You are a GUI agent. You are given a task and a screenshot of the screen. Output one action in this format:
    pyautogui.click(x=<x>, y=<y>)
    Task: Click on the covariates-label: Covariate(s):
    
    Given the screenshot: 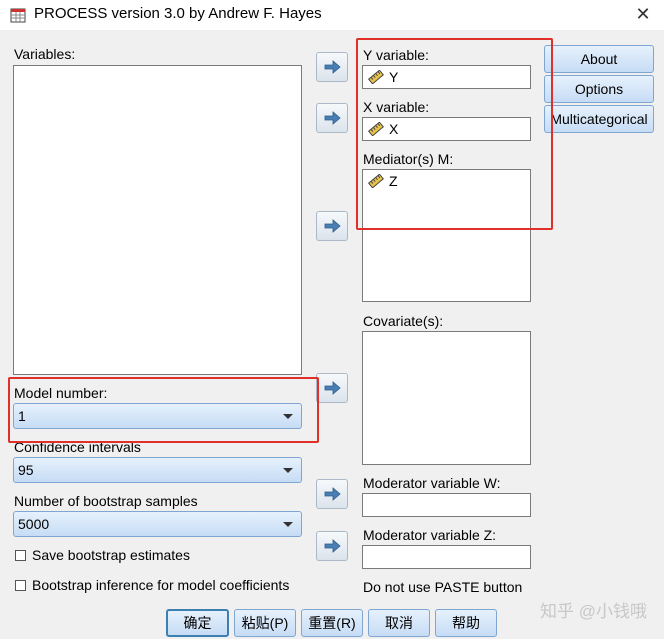 What is the action you would take?
    pyautogui.click(x=403, y=321)
    